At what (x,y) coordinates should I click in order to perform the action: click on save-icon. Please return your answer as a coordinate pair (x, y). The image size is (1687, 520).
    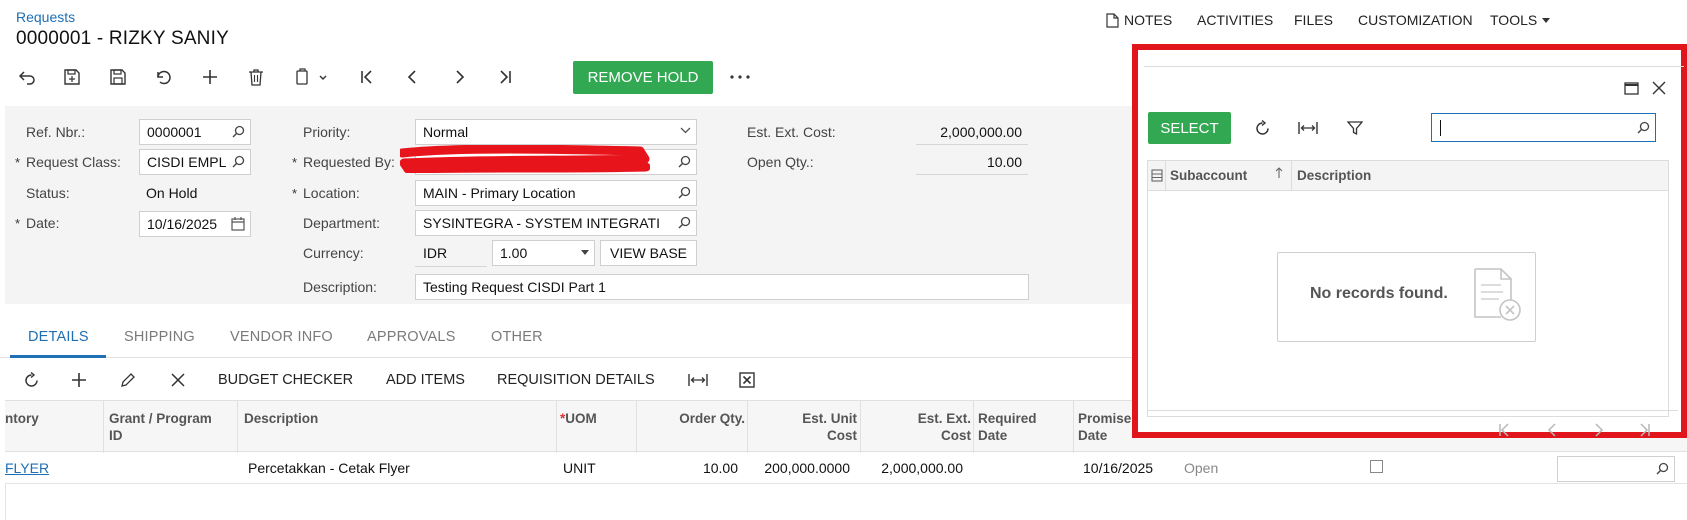
    Looking at the image, I should click on (118, 77).